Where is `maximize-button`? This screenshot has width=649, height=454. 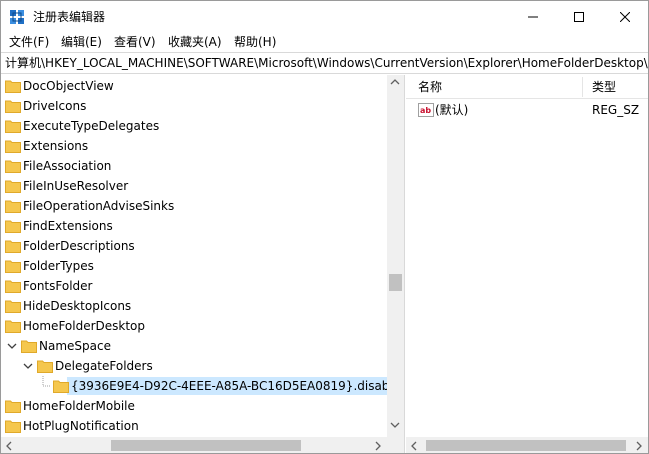
maximize-button is located at coordinates (579, 16).